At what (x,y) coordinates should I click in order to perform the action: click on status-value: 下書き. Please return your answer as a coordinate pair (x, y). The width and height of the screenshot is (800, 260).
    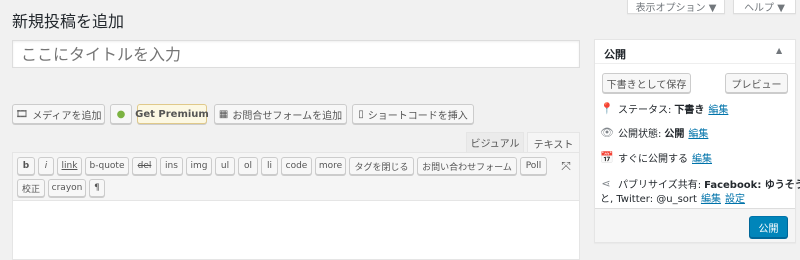
    Looking at the image, I should click on (689, 110).